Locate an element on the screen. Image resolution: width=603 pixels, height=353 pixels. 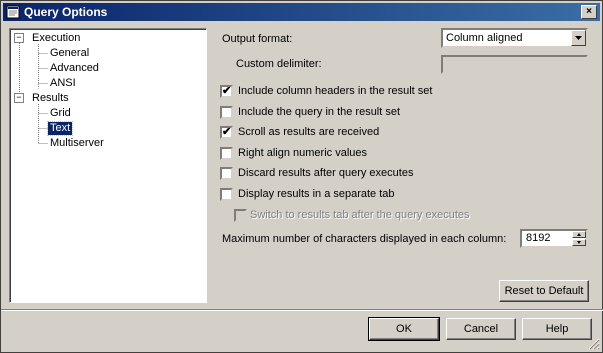
output-format-value: Column aligned is located at coordinates (484, 38).